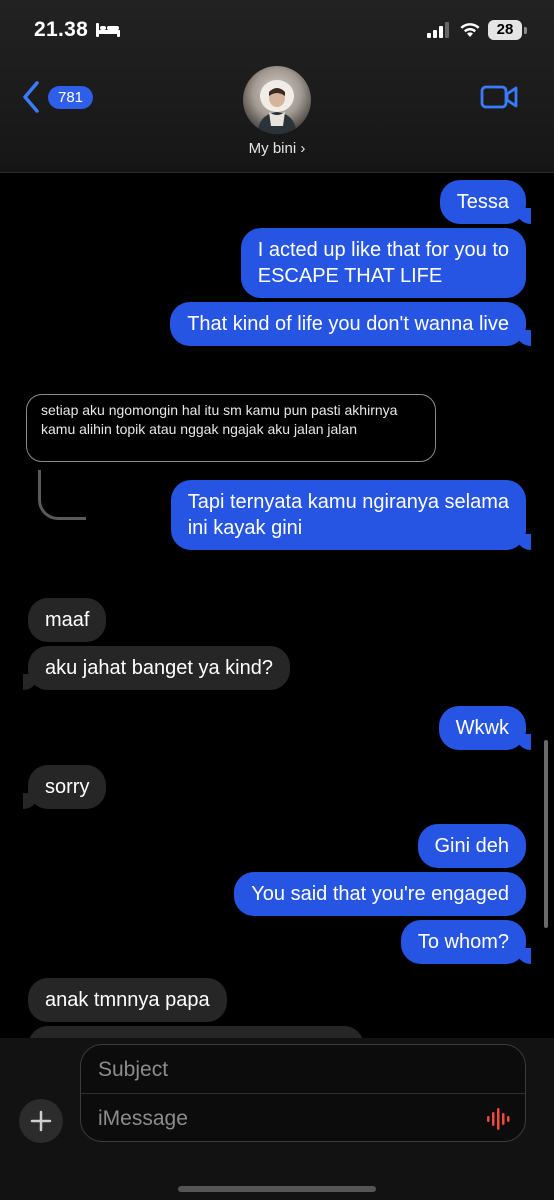 Image resolution: width=554 pixels, height=1200 pixels. I want to click on back-chevron-icon, so click(31, 97).